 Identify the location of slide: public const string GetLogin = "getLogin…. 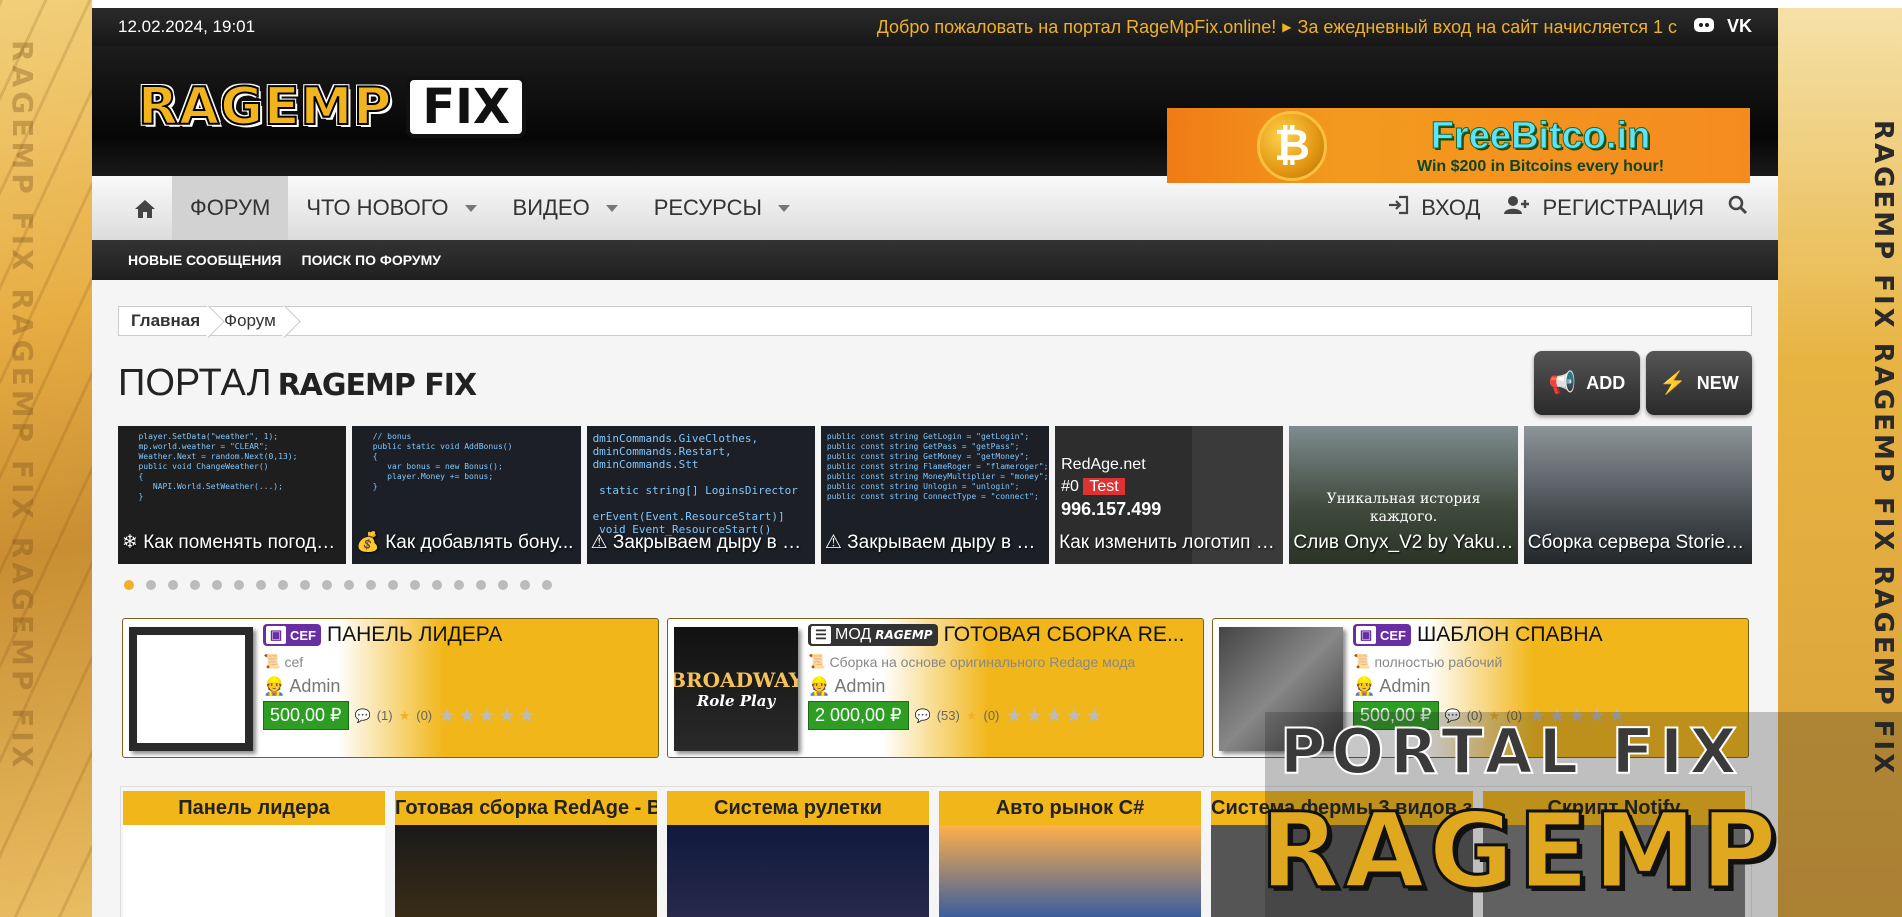
(935, 495).